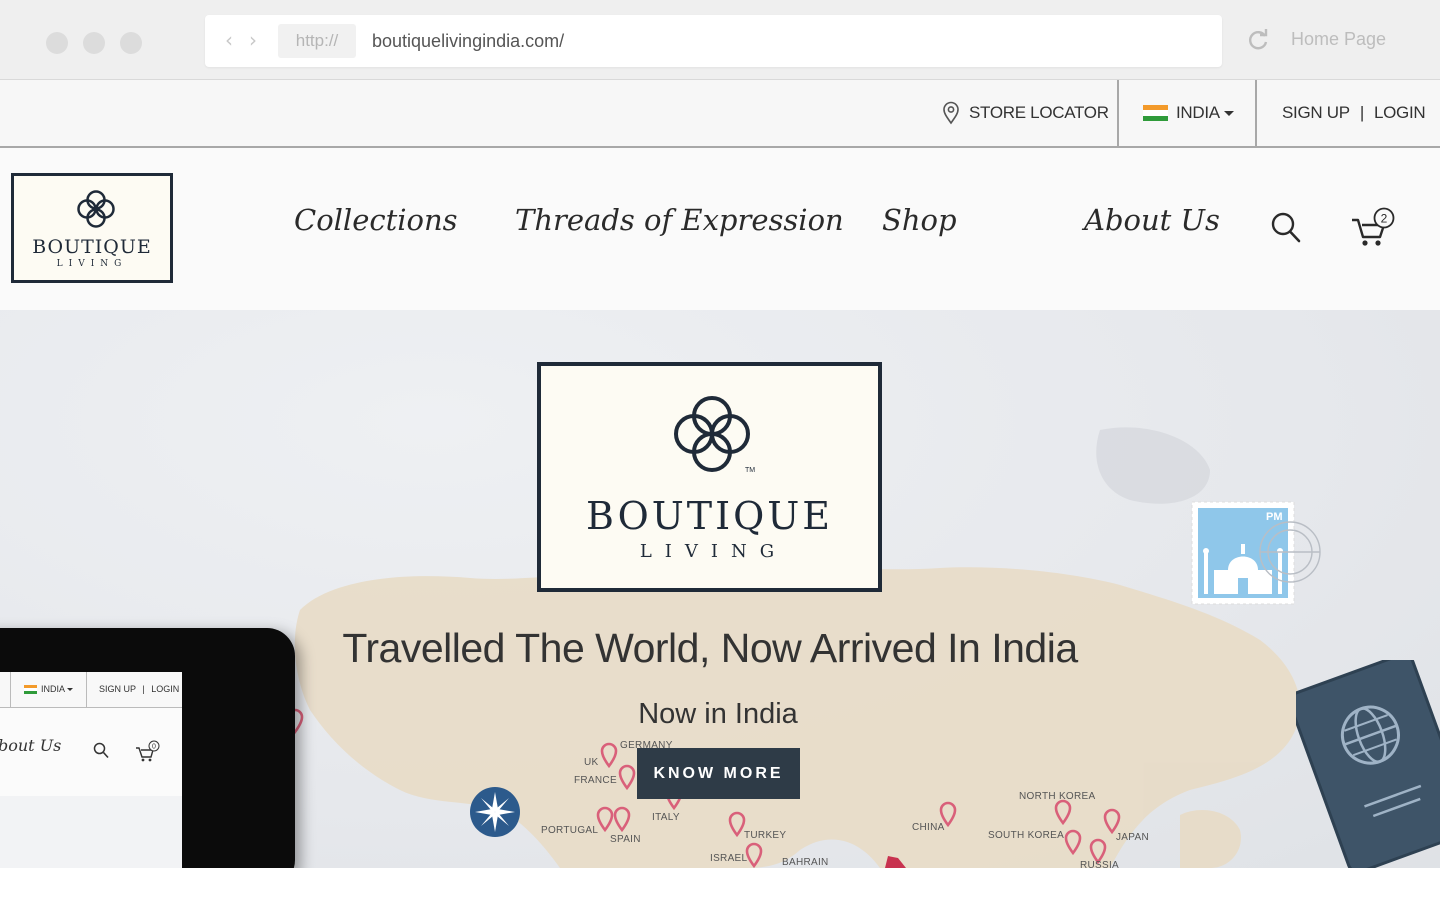  I want to click on url-protocol: http://, so click(317, 41).